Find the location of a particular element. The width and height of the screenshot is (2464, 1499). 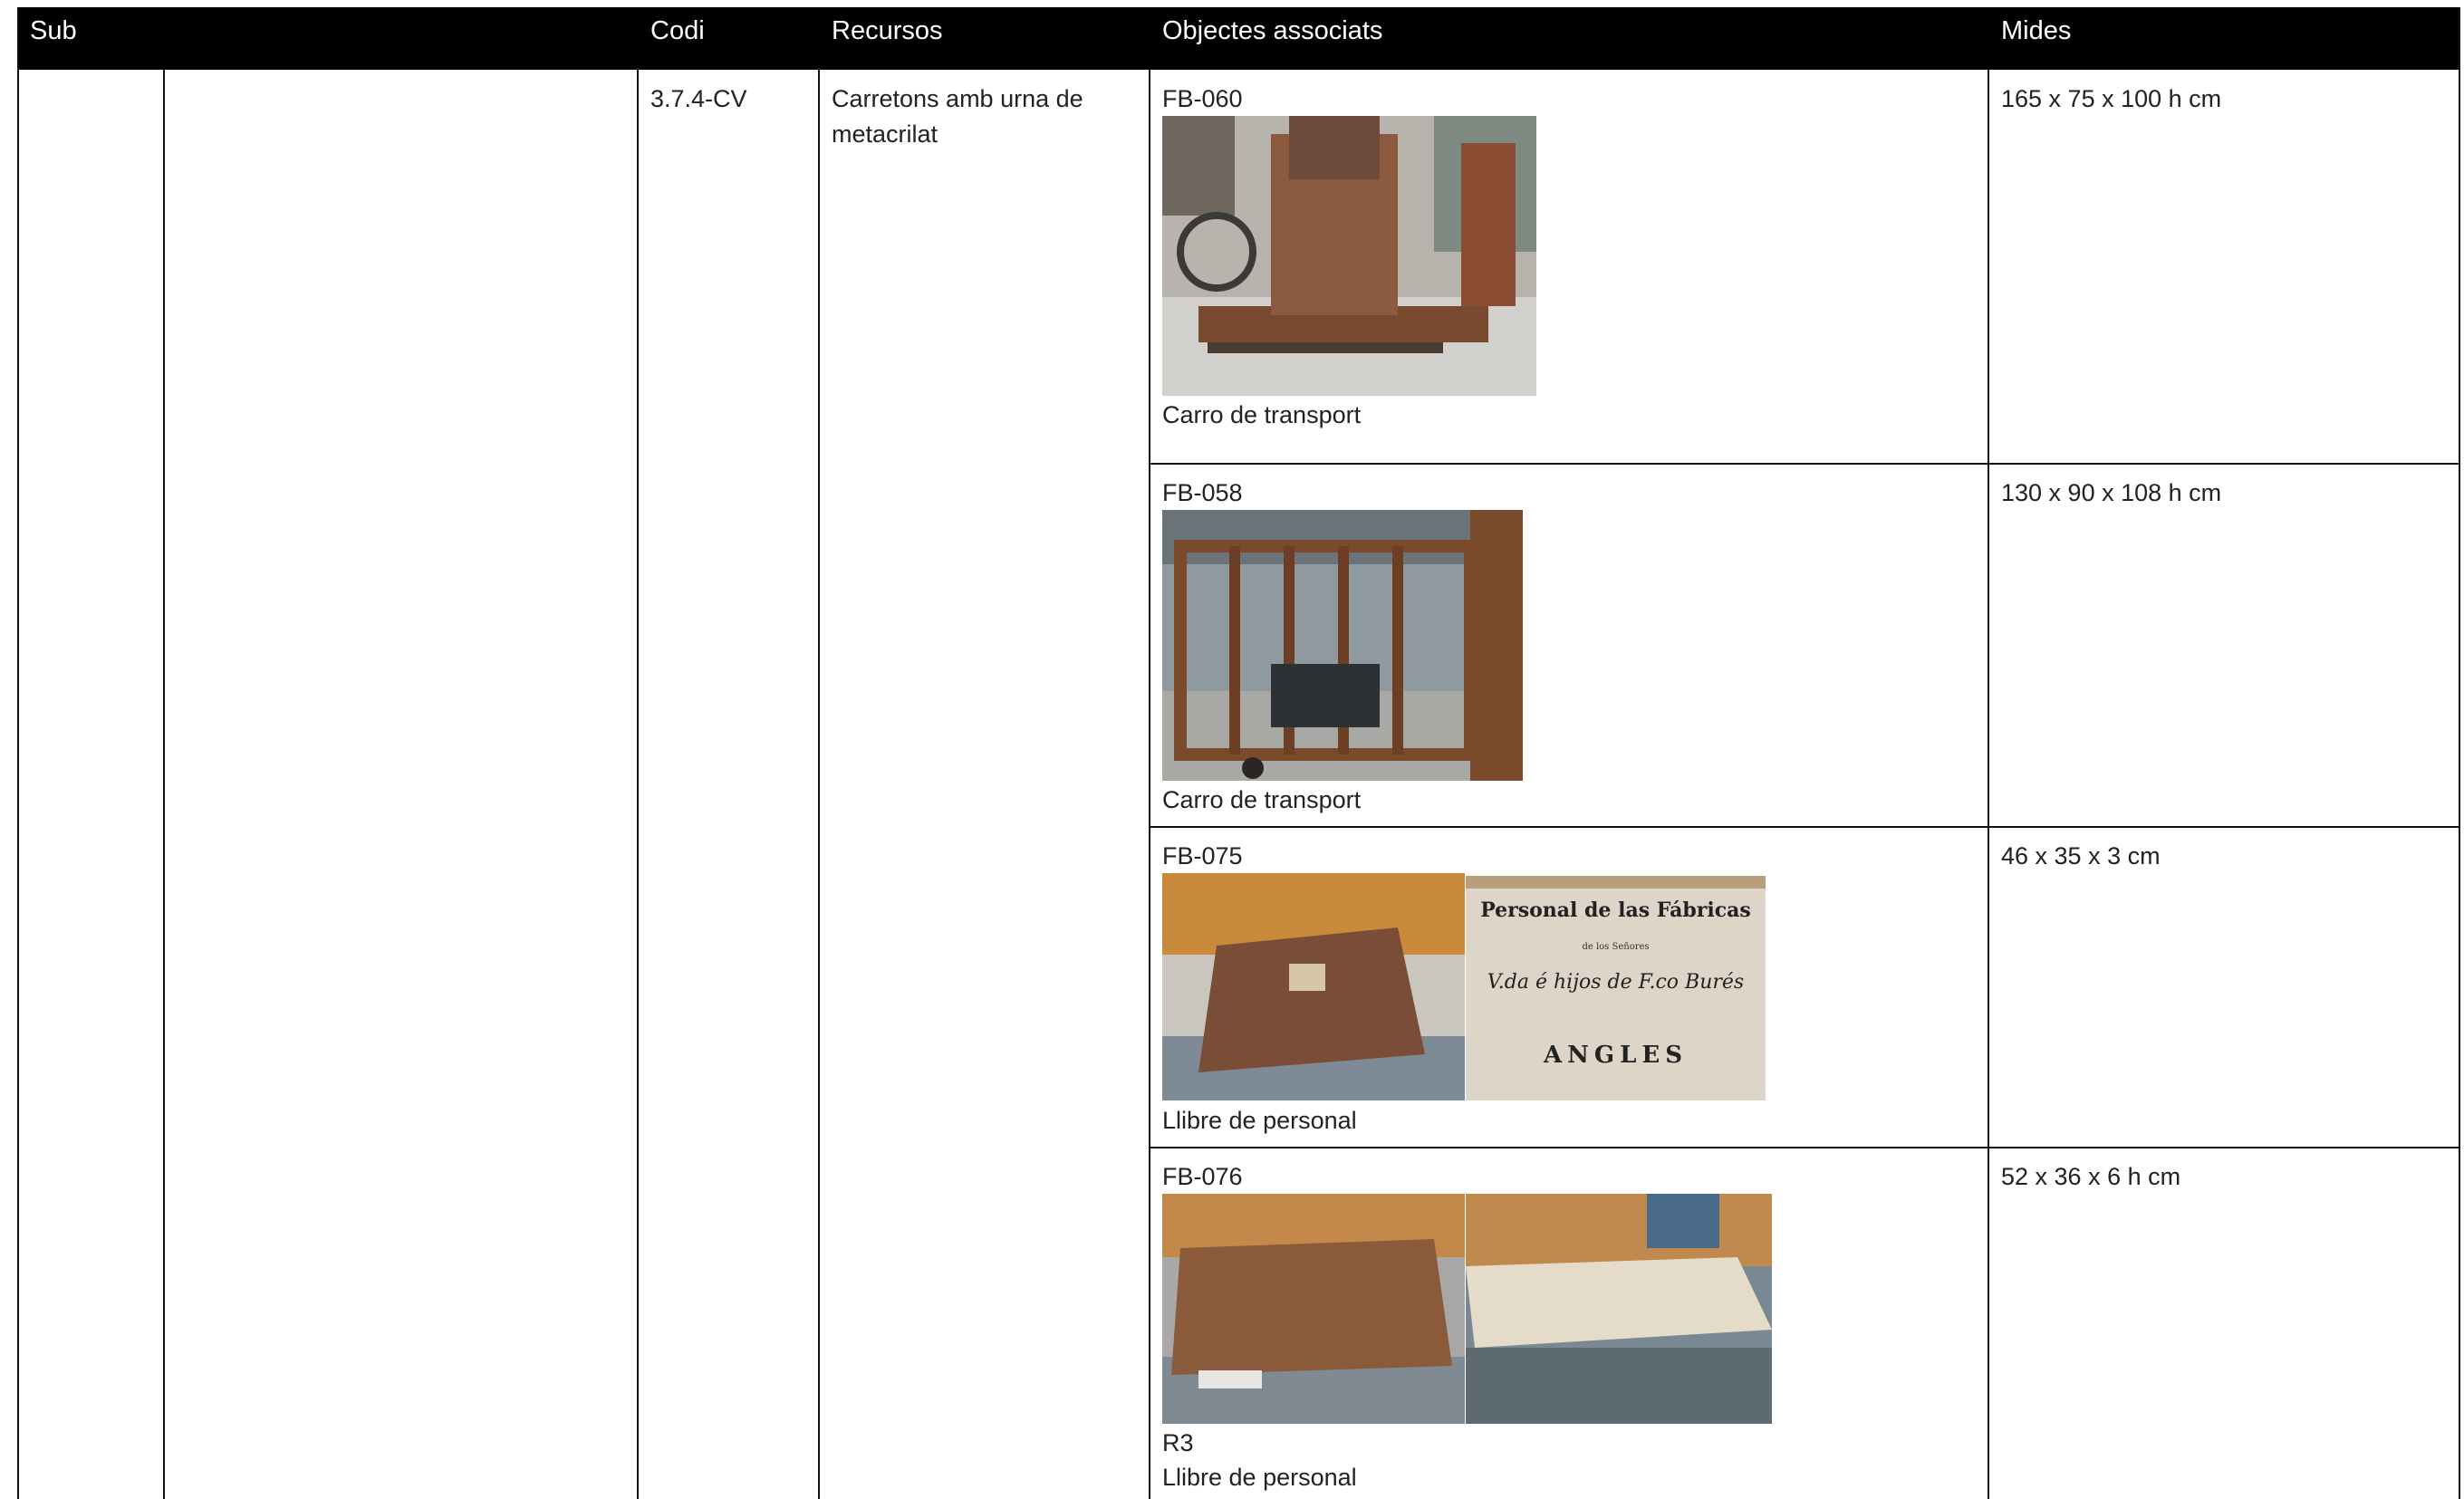

book-cover-place: ANGLES is located at coordinates (1616, 1056).